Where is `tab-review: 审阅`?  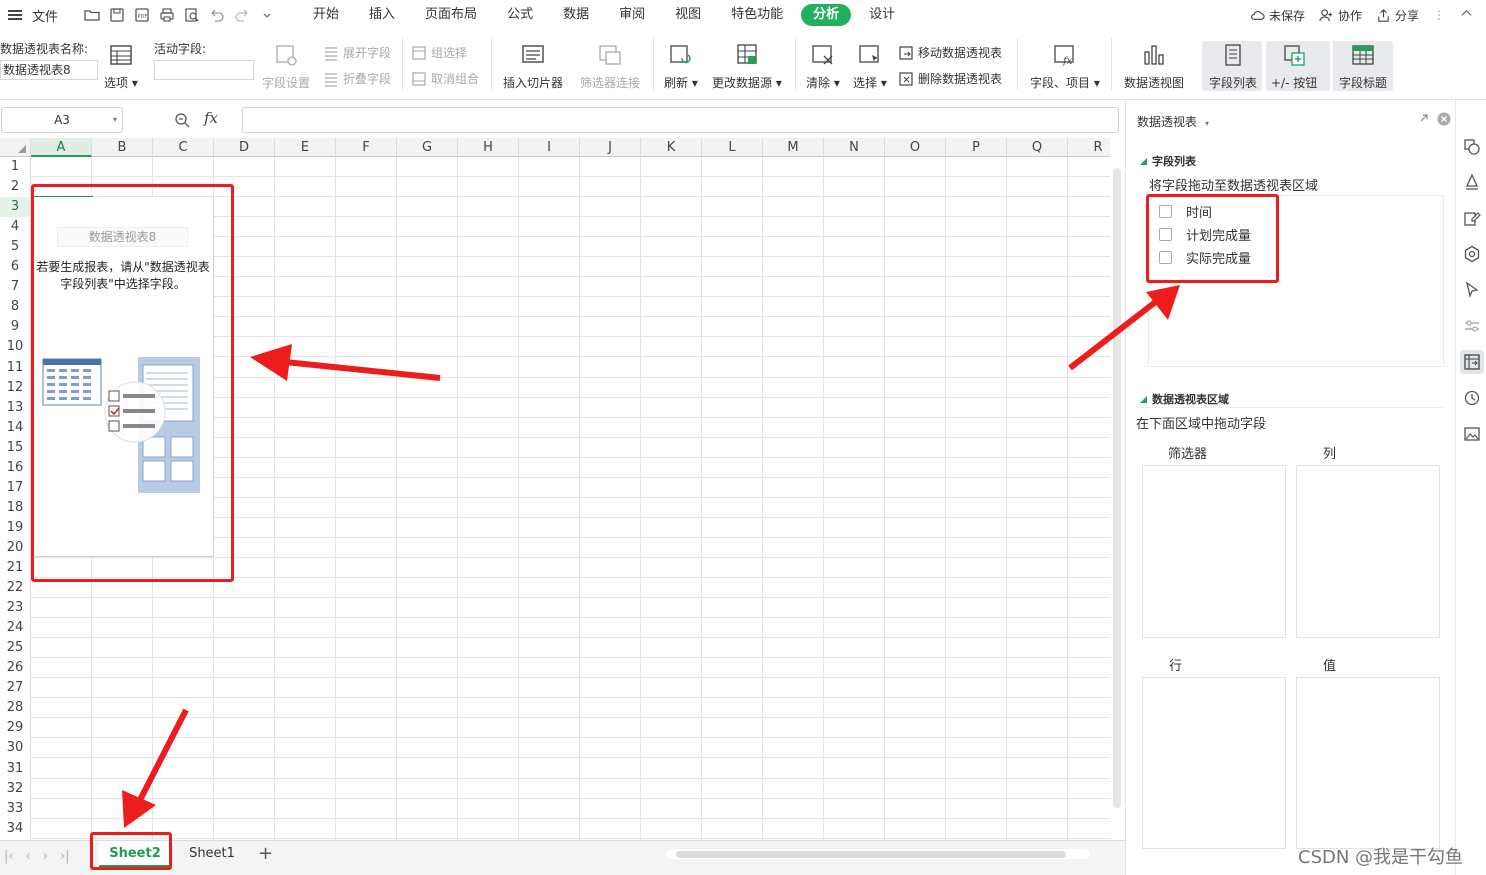 tab-review: 审阅 is located at coordinates (632, 15).